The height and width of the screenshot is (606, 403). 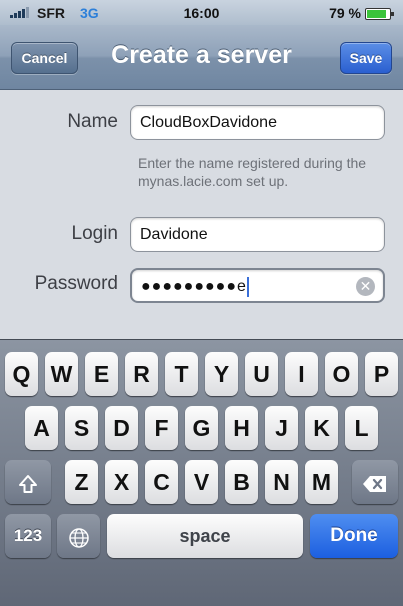 I want to click on password-masked-text: ●●●●●●●●●, so click(x=189, y=286).